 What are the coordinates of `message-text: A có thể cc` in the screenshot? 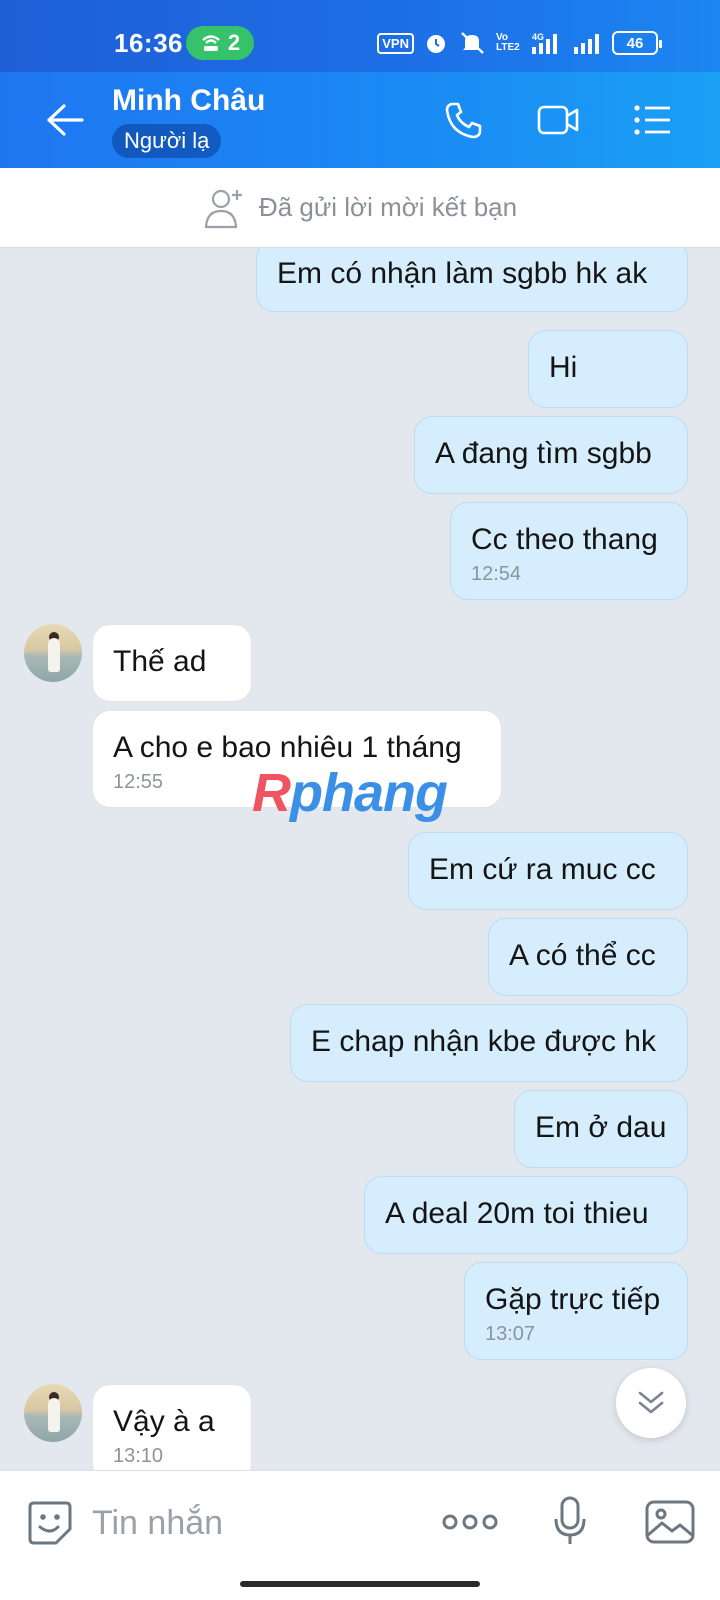 It's located at (582, 955).